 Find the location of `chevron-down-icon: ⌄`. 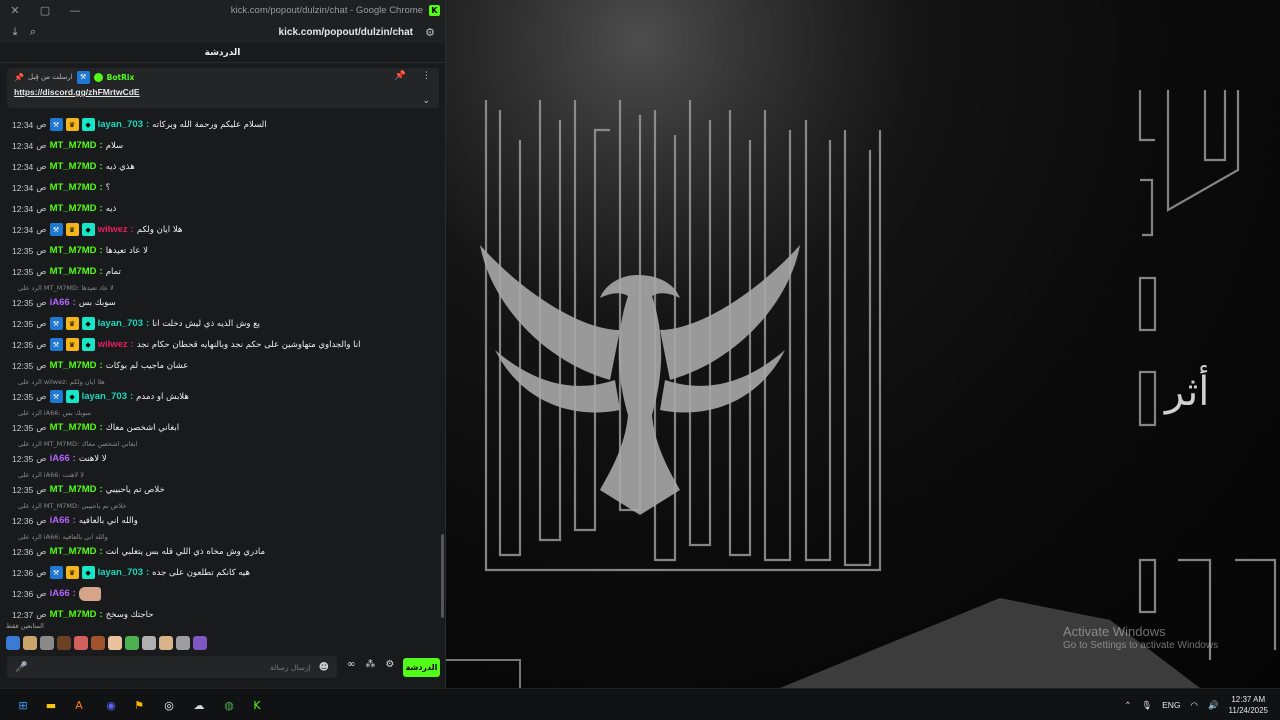

chevron-down-icon: ⌄ is located at coordinates (426, 101).